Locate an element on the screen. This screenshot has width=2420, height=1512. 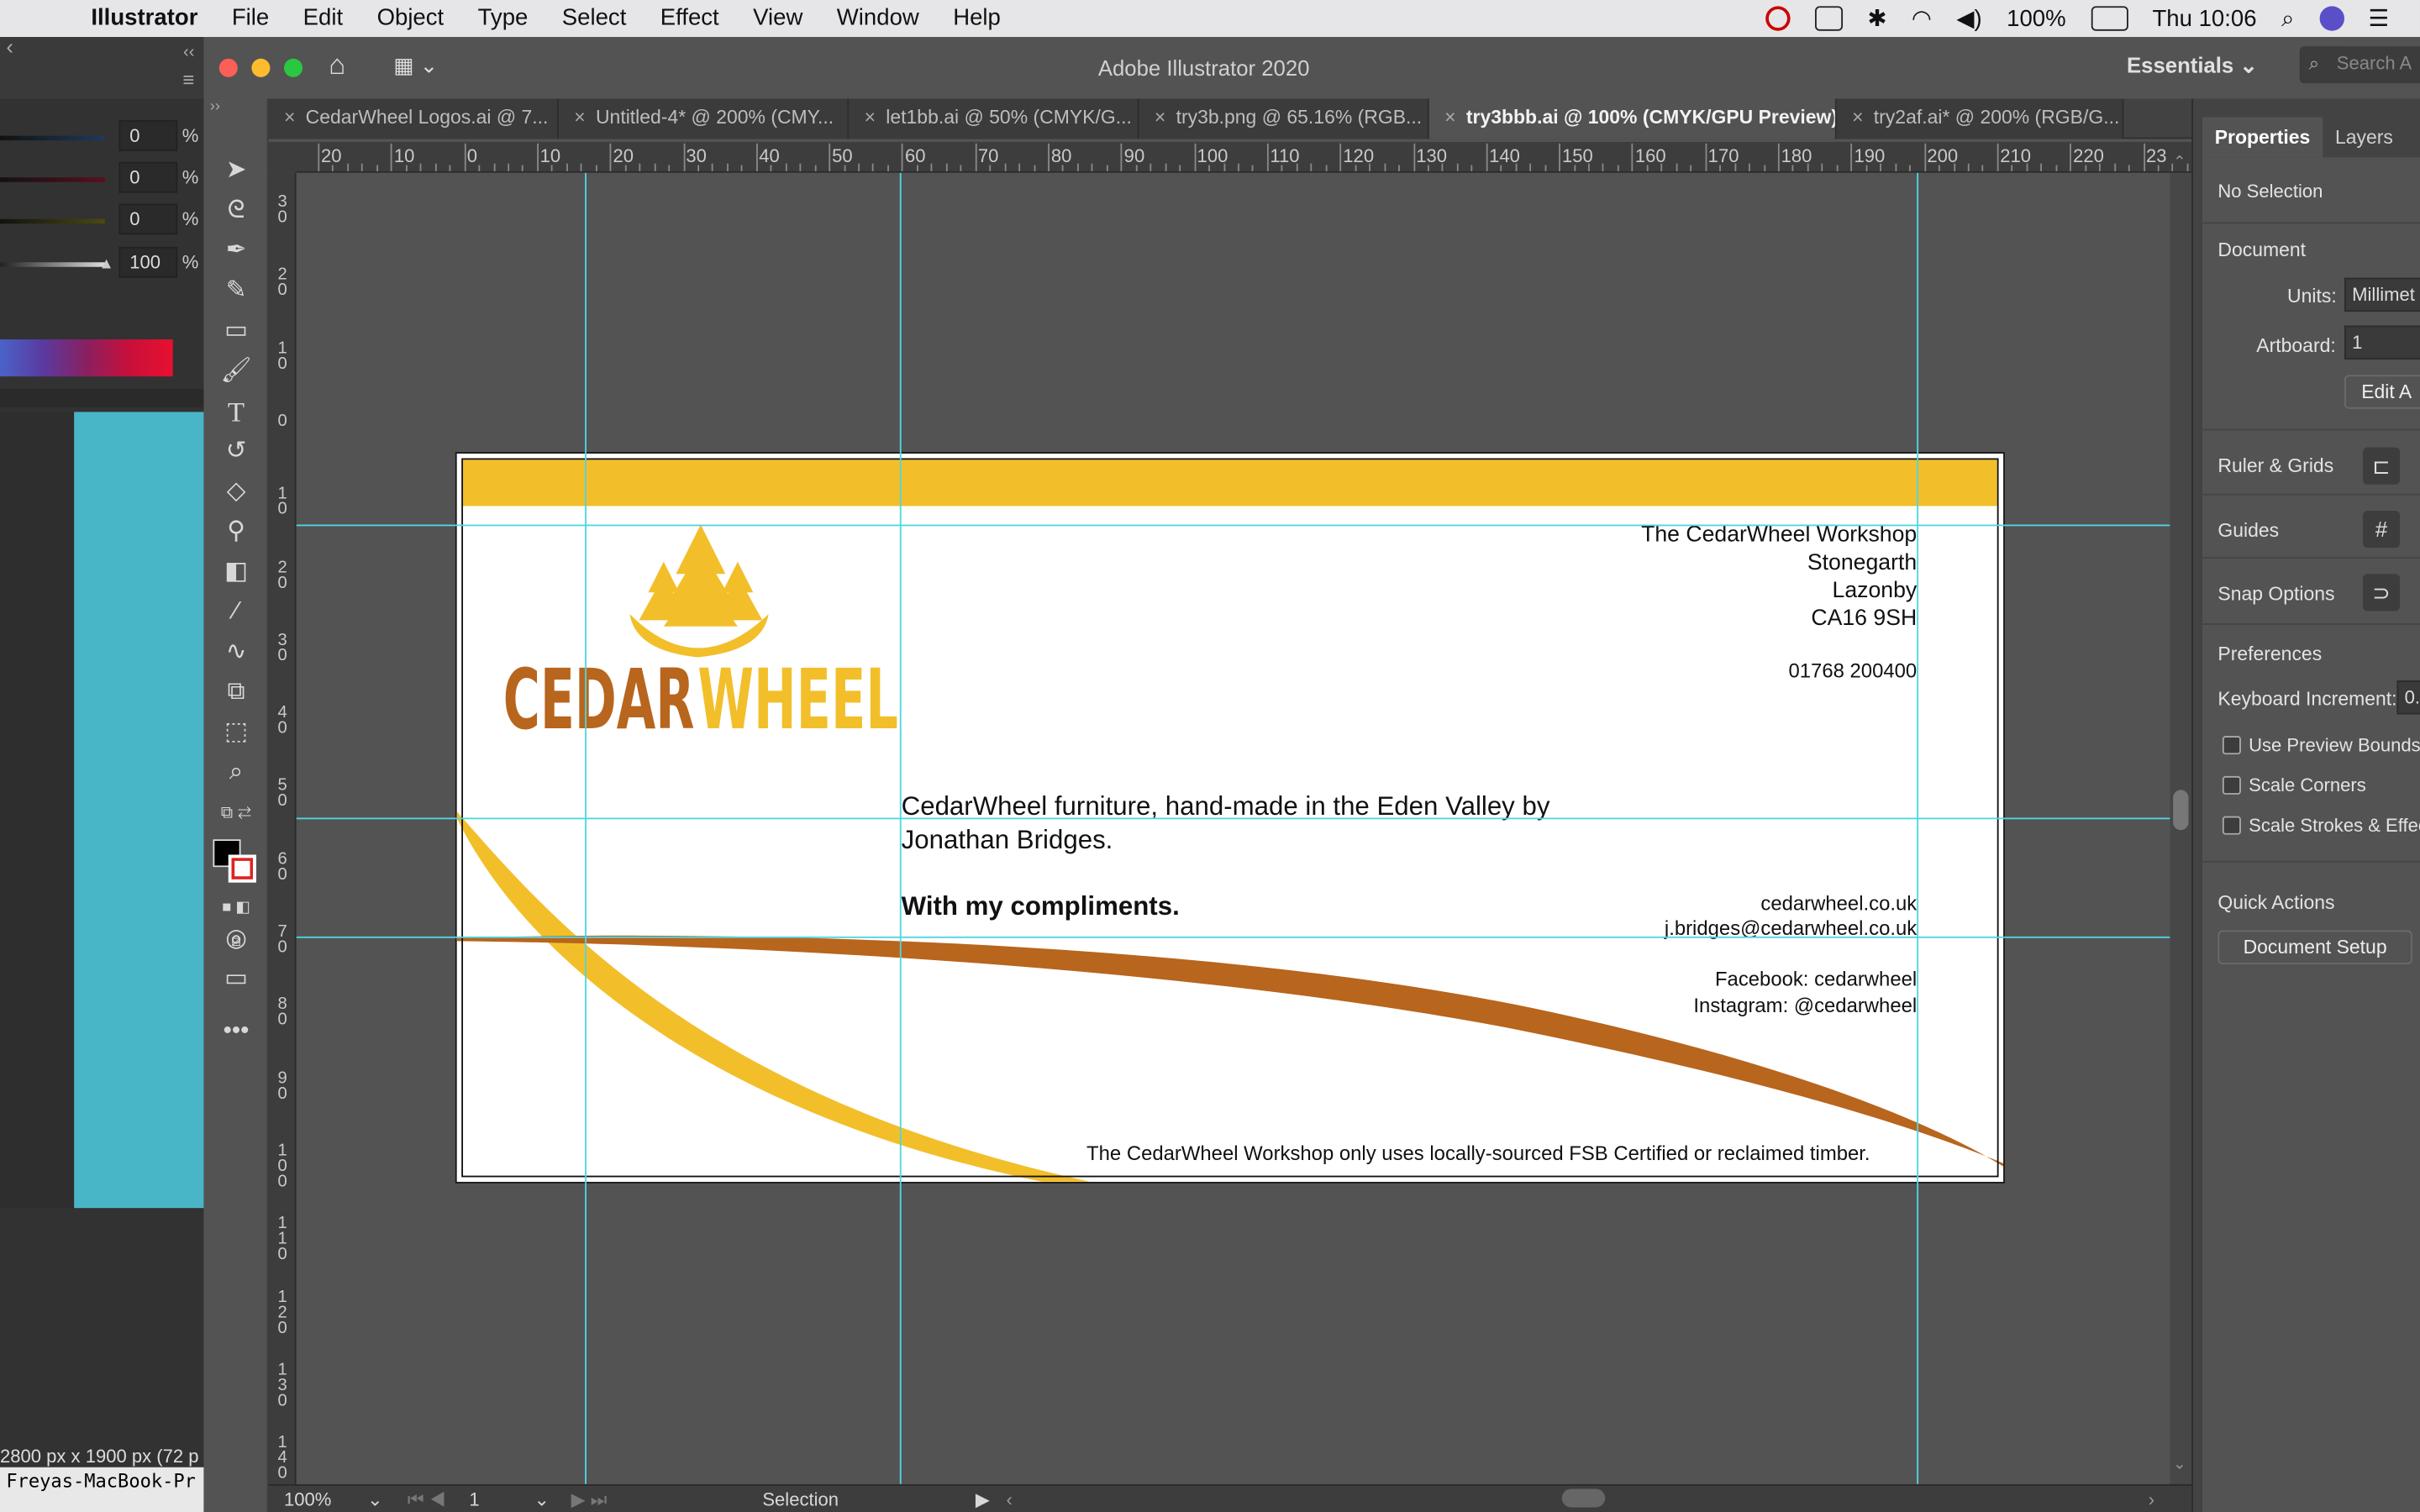
artboard-dropdown-icon: ⌄ is located at coordinates (542, 1499).